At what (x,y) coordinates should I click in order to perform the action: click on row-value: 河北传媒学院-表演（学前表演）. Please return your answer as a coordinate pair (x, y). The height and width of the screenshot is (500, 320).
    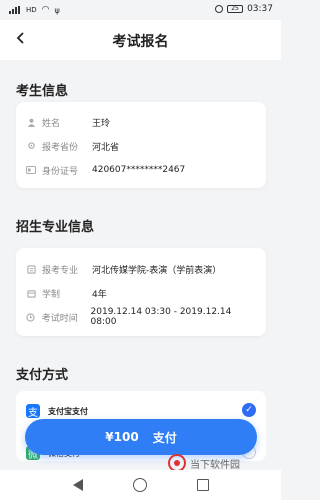
    Looking at the image, I should click on (157, 270).